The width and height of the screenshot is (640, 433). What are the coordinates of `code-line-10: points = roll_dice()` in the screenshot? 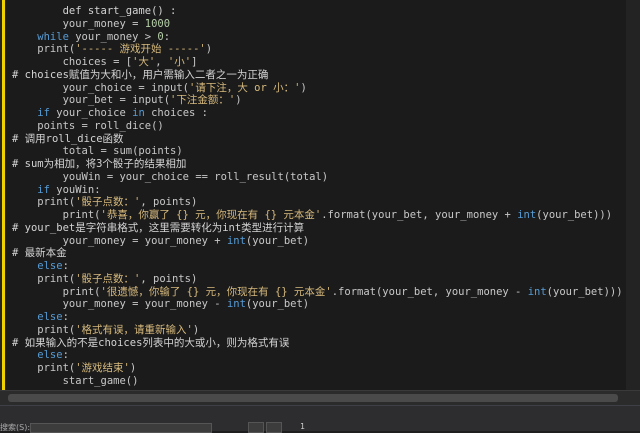 It's located at (318, 126).